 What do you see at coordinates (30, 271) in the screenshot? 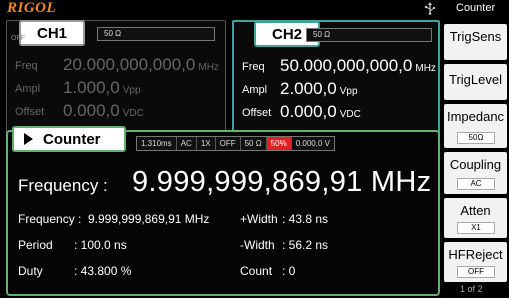
I see `stat-duty-label: Duty` at bounding box center [30, 271].